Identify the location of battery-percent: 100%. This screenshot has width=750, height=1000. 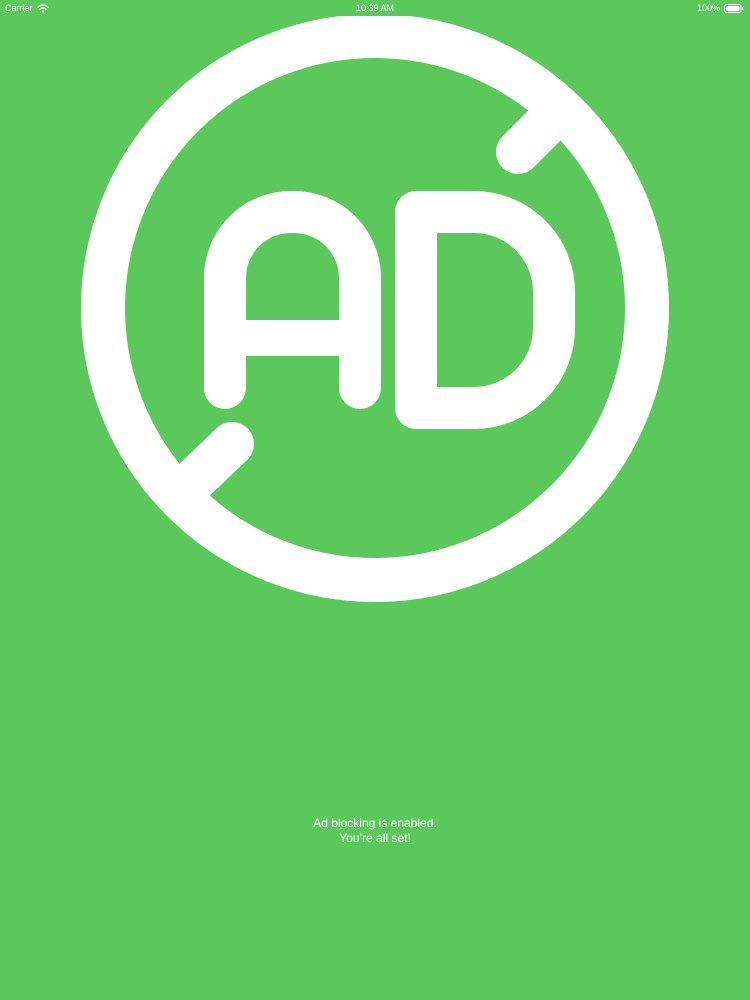
(708, 8).